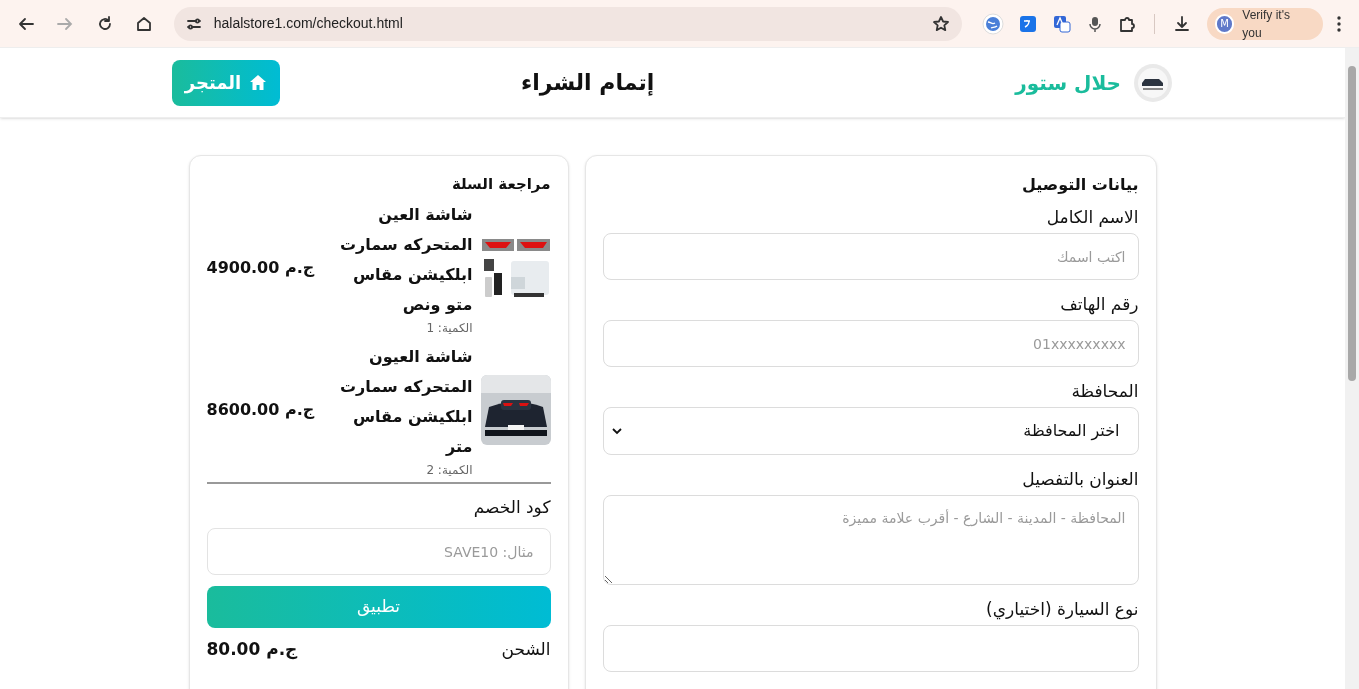 The height and width of the screenshot is (689, 1359). Describe the element at coordinates (992, 23) in the screenshot. I see `globe-icon` at that location.